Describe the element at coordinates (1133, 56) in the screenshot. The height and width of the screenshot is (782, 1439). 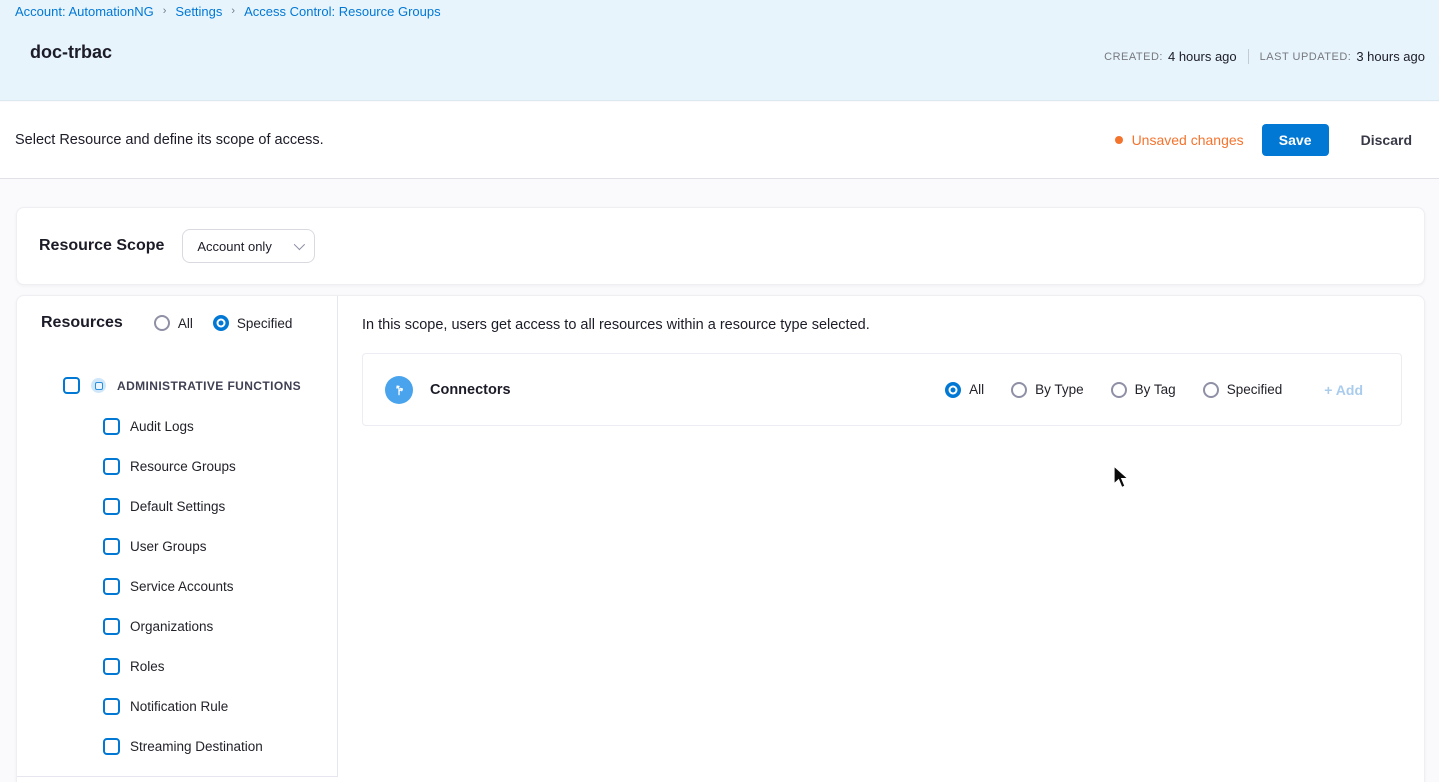
I see `created-label: CREATED:` at that location.